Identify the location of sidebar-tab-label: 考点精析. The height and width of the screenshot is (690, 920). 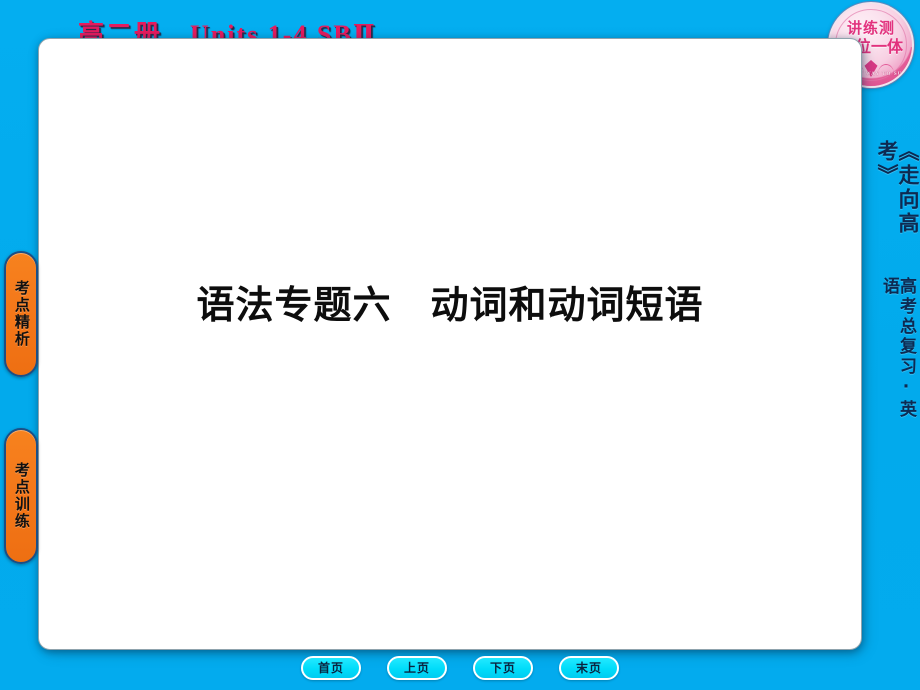
(21, 314).